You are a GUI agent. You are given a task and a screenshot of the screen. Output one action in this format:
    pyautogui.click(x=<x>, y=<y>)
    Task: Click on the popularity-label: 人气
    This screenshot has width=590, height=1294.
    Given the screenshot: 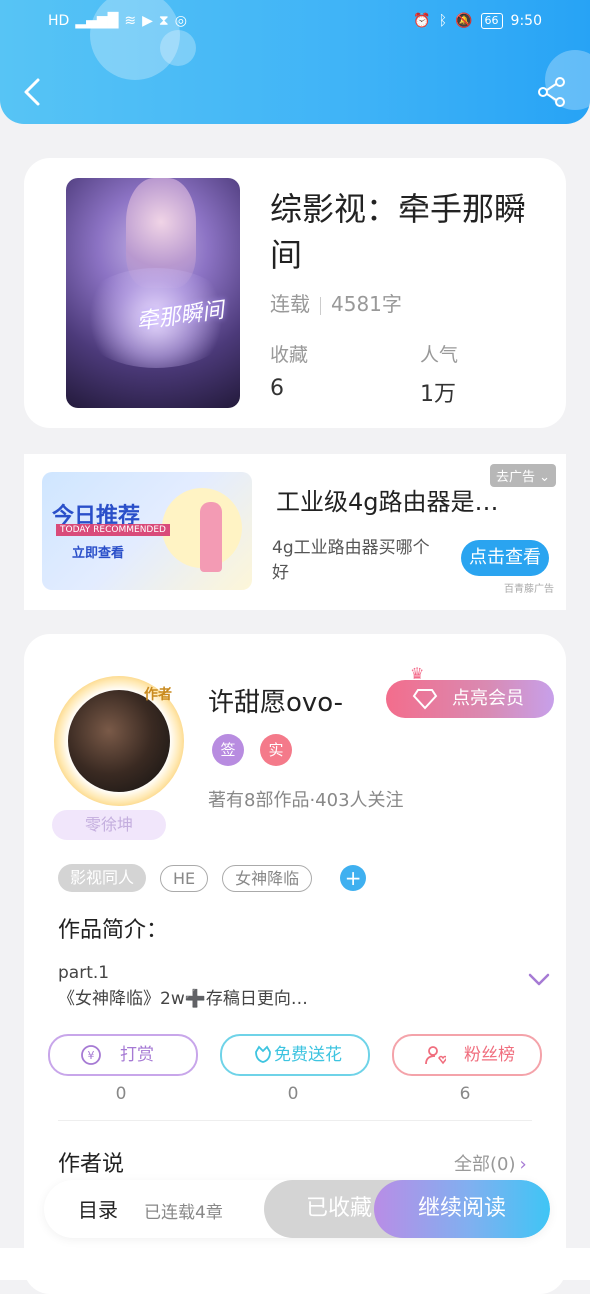 What is the action you would take?
    pyautogui.click(x=439, y=355)
    